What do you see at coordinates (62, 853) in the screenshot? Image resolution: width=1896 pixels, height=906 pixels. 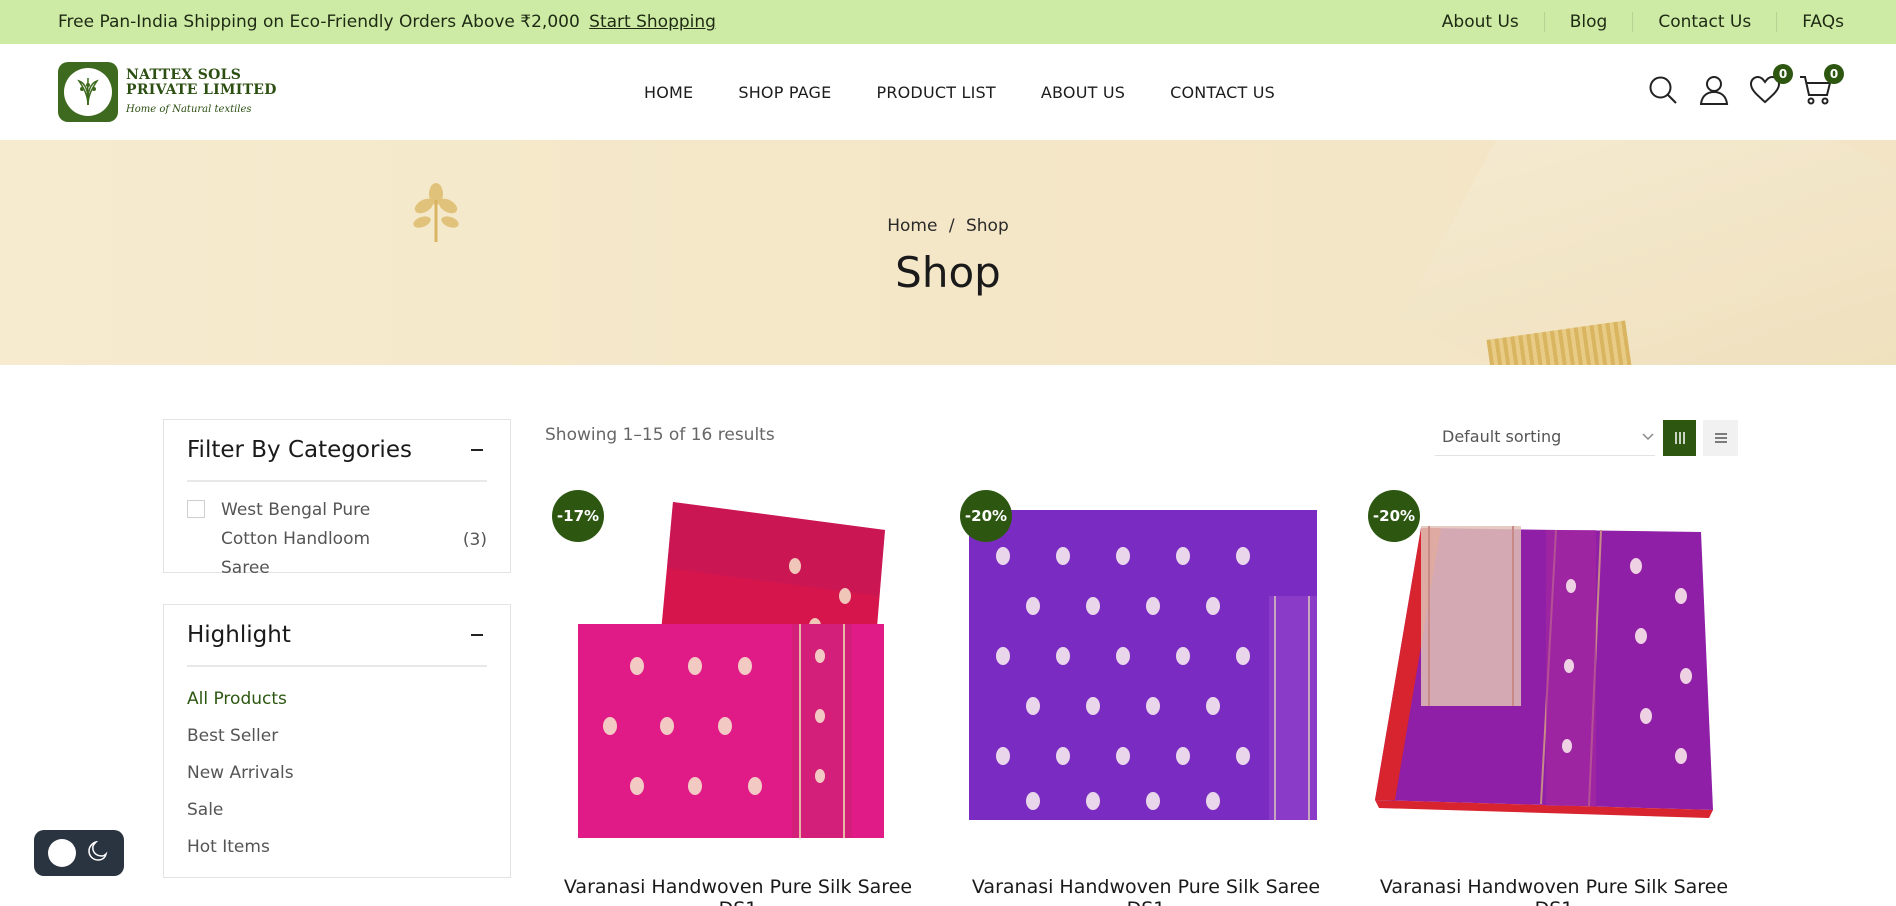 I see `toggle-knob` at bounding box center [62, 853].